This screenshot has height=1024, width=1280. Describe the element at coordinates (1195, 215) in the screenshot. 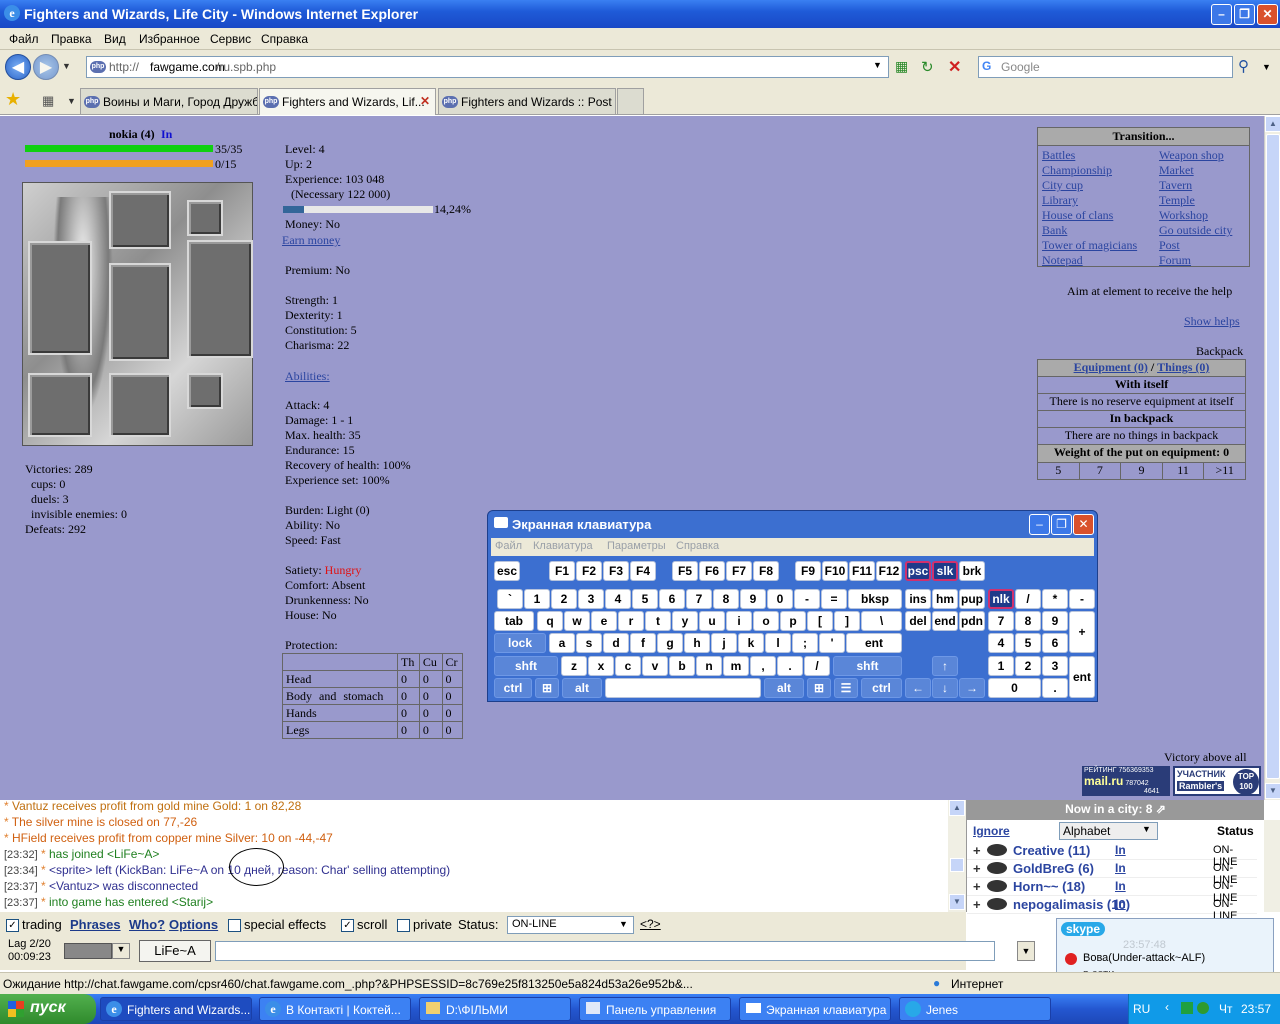

I see `transition-link: Workshop` at that location.